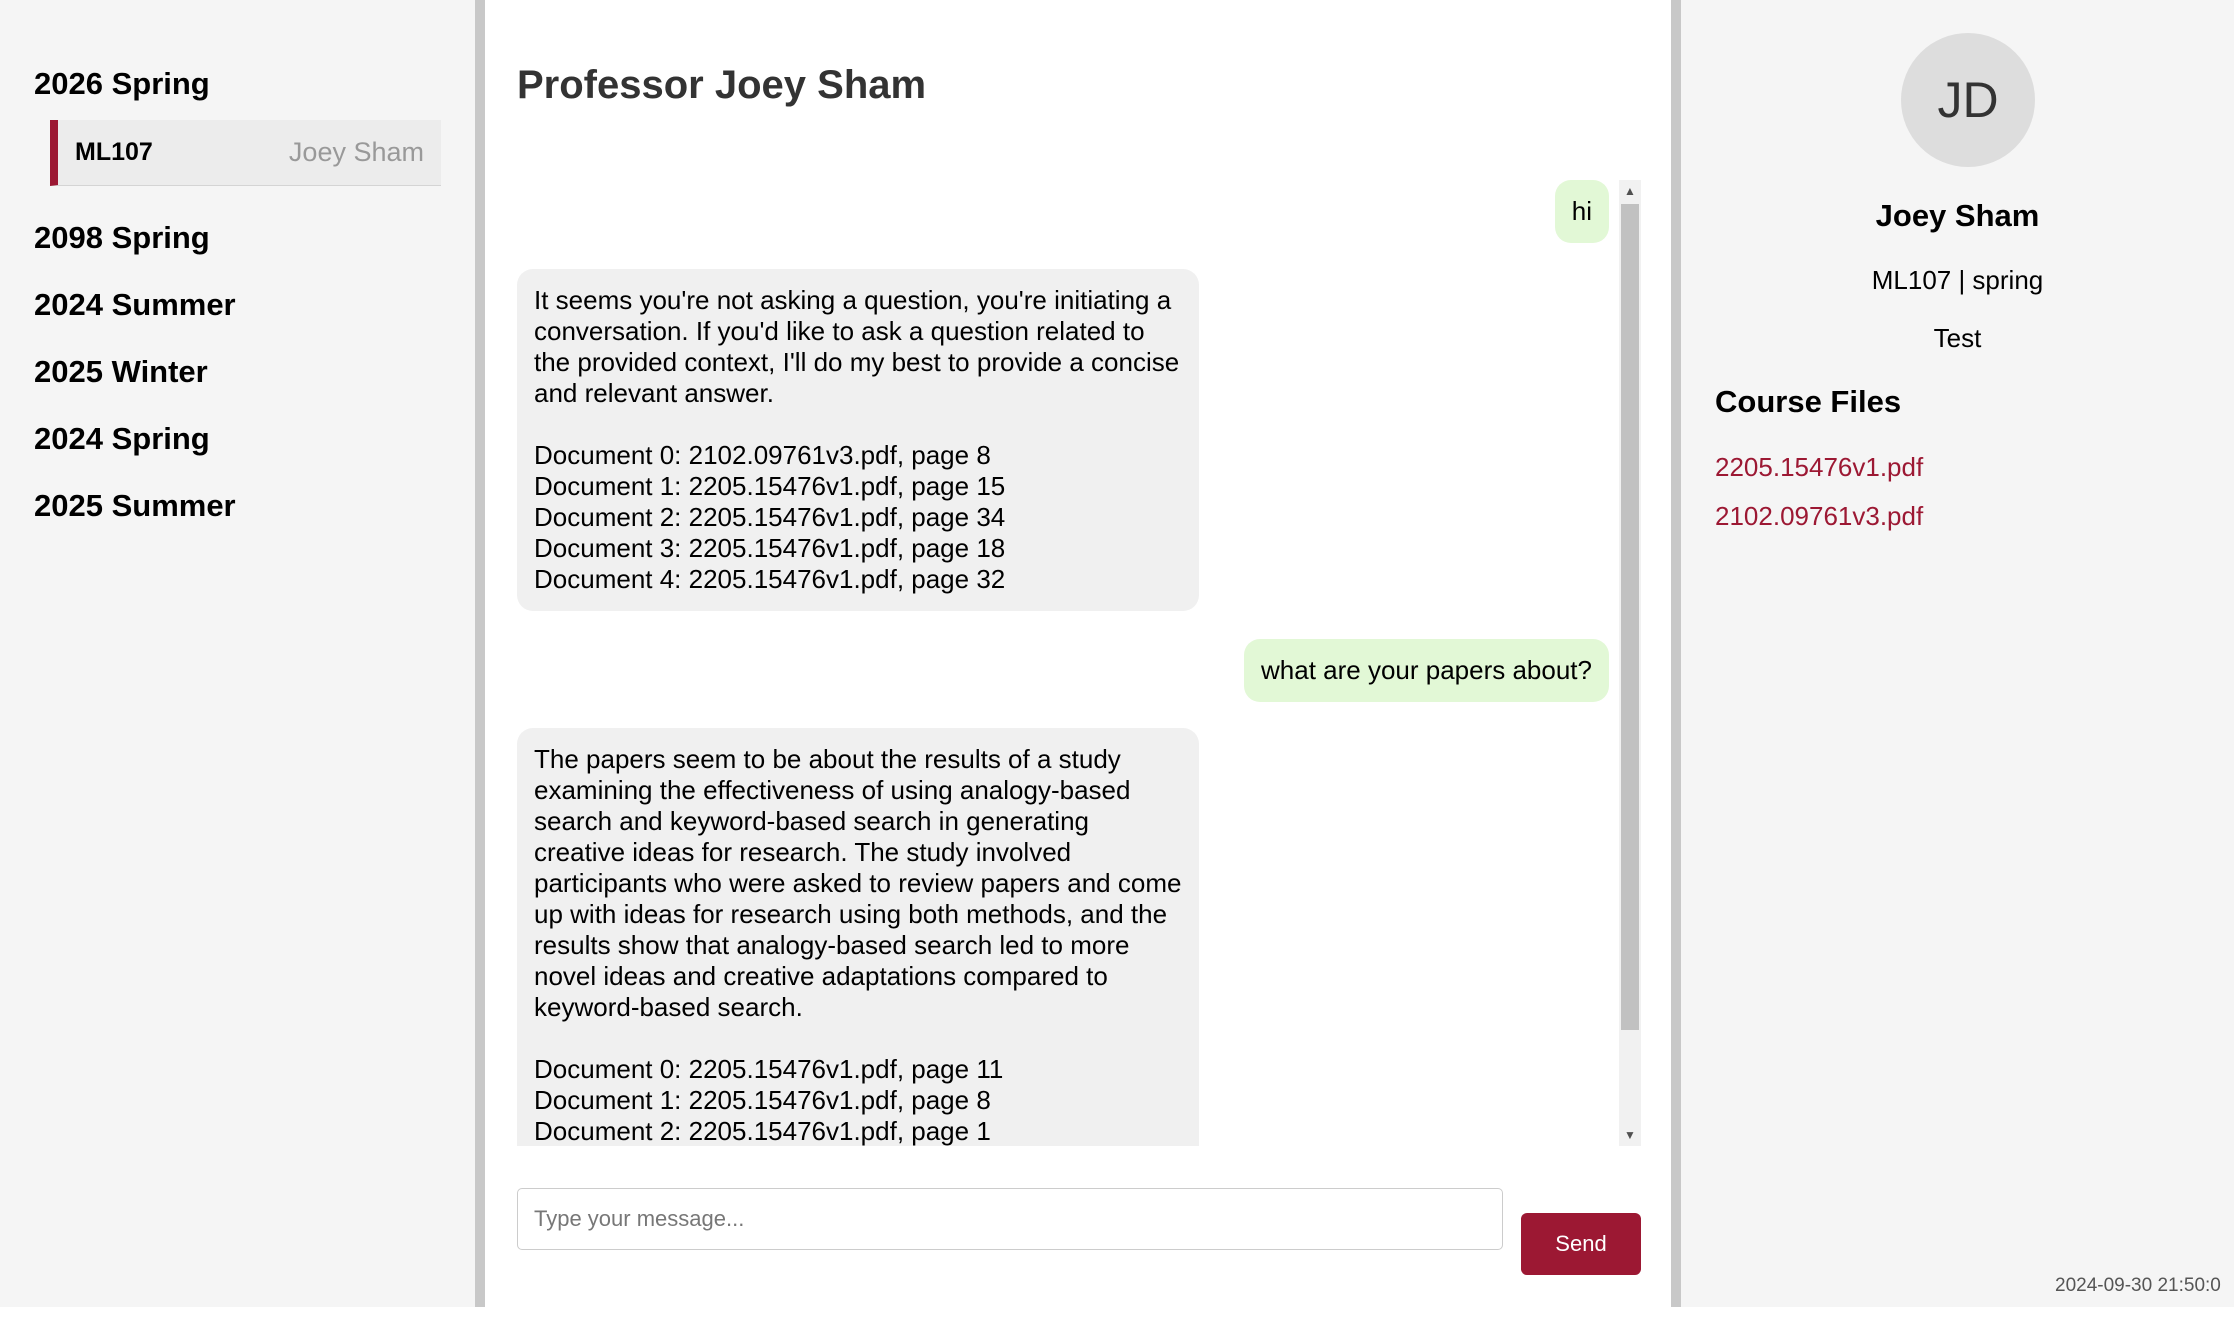 This screenshot has height=1339, width=2234. Describe the element at coordinates (1630, 1135) in the screenshot. I see `scroll-down-icon: ▼` at that location.